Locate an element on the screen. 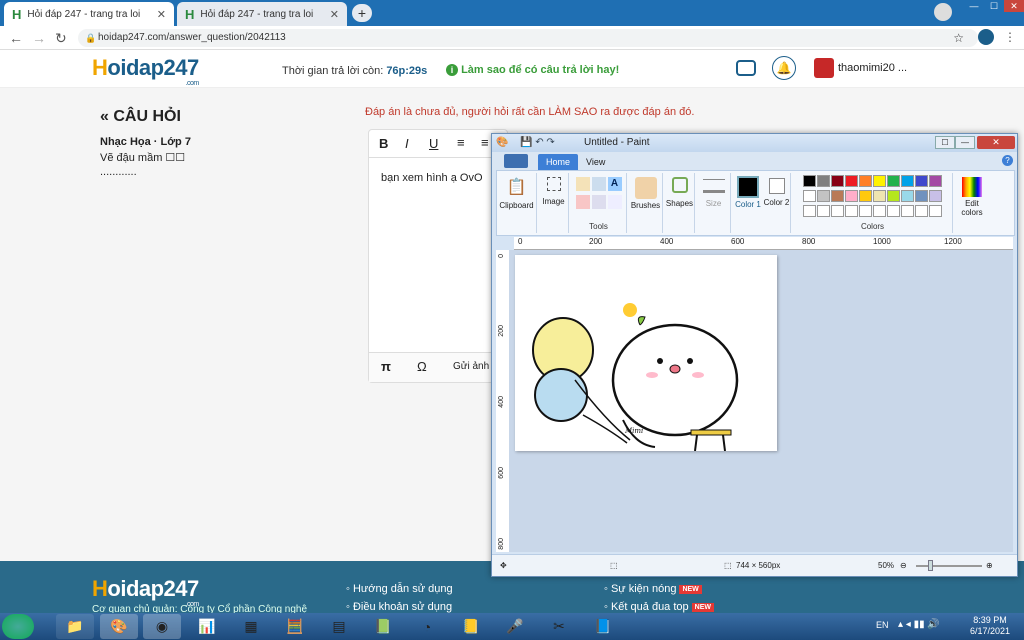 This screenshot has width=1024, height=640. magnifier-icon is located at coordinates (614, 202).